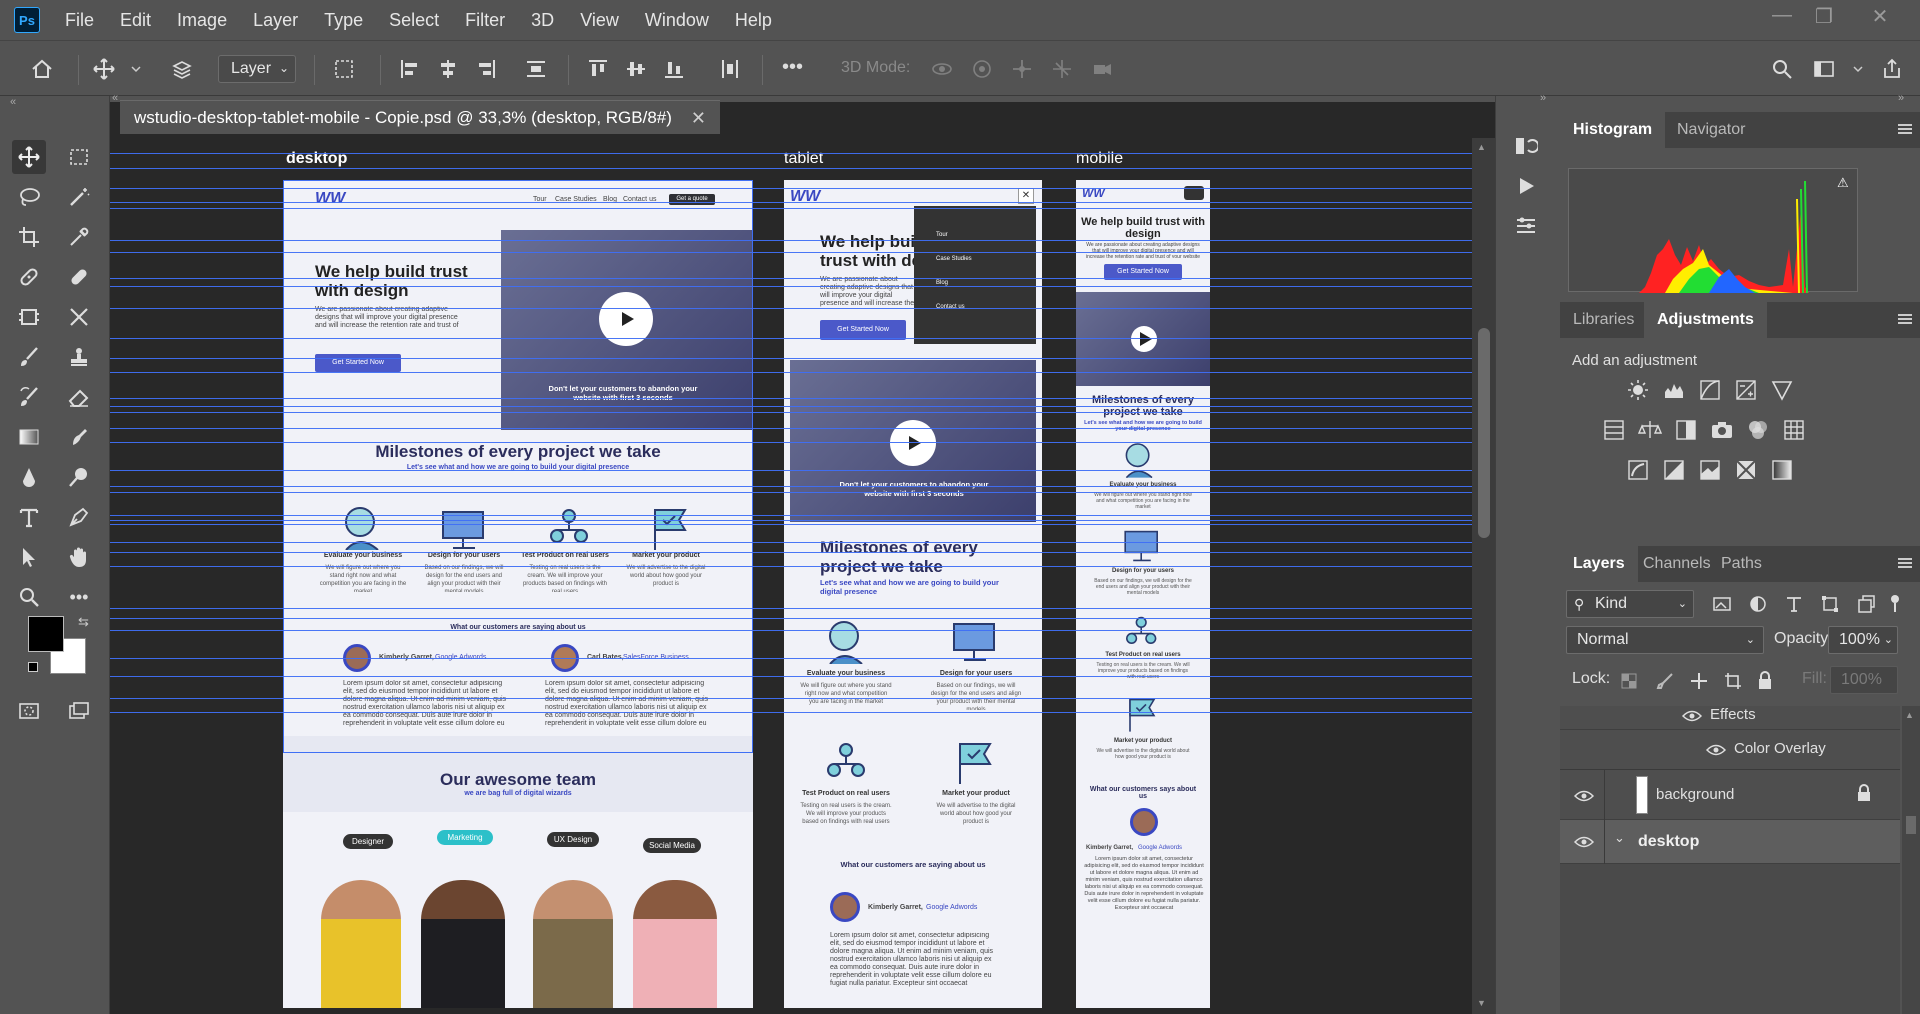 This screenshot has height=1014, width=1920. What do you see at coordinates (79, 477) in the screenshot?
I see `dodge-tool` at bounding box center [79, 477].